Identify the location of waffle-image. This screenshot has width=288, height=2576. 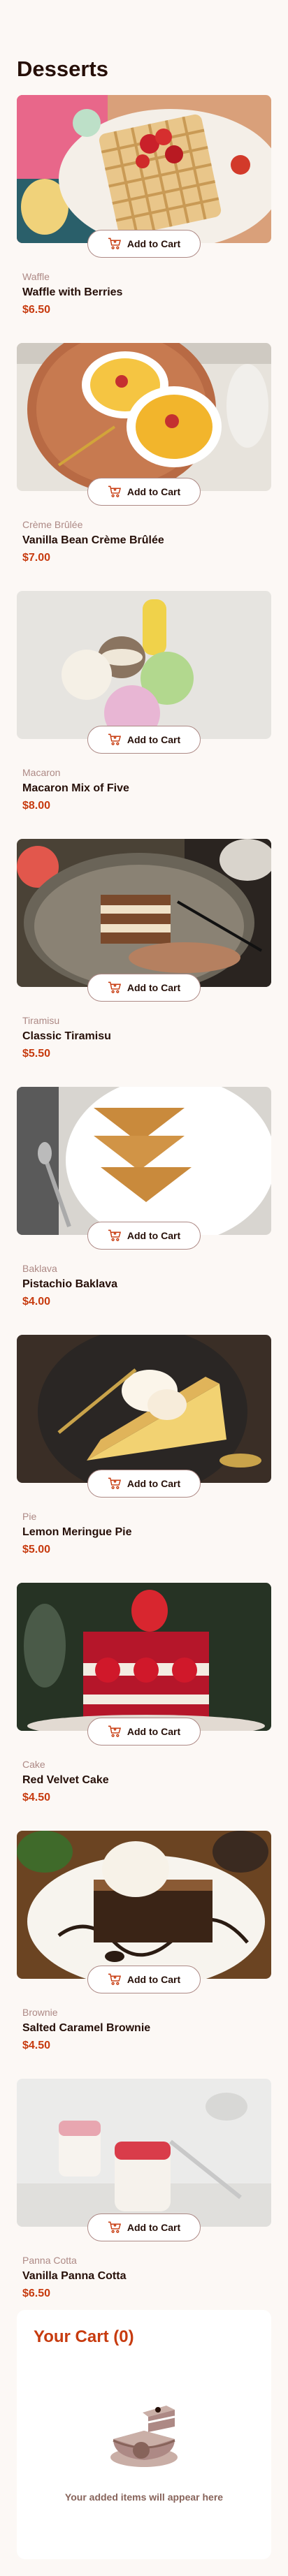
(144, 169).